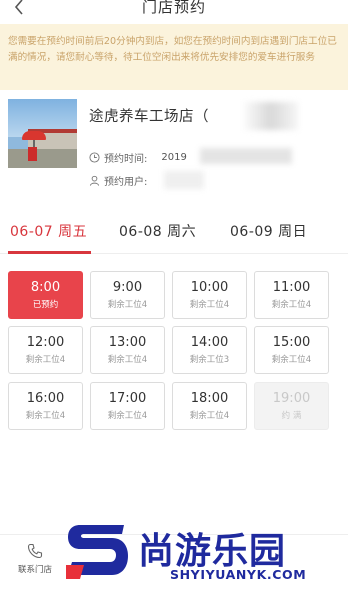 Image resolution: width=348 pixels, height=589 pixels. Describe the element at coordinates (291, 398) in the screenshot. I see `slot-time: 19:00` at that location.